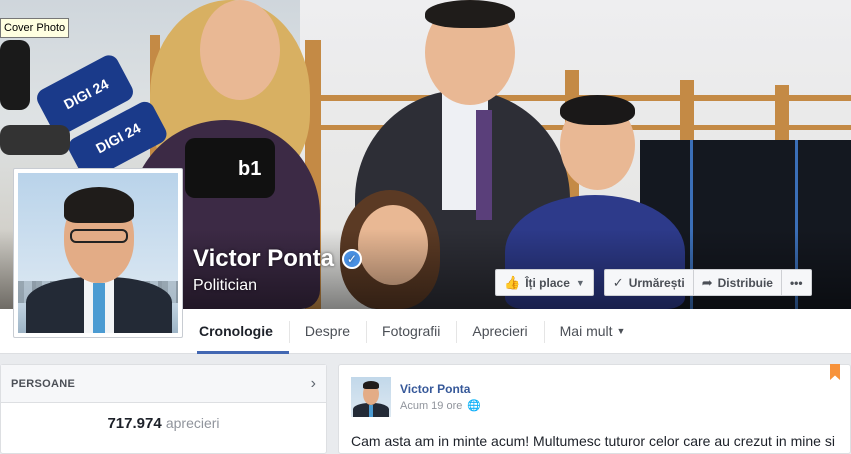 The height and width of the screenshot is (454, 851). I want to click on profile-picture, so click(98, 253).